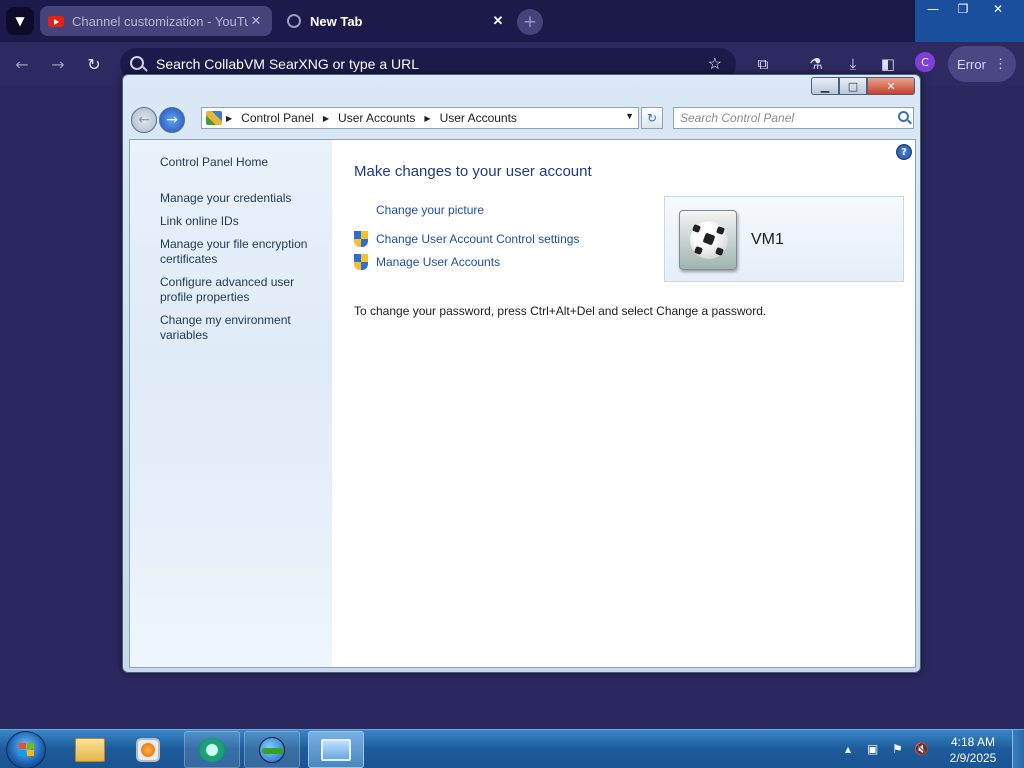 The image size is (1024, 768). I want to click on explorer-back-button: ←, so click(144, 120).